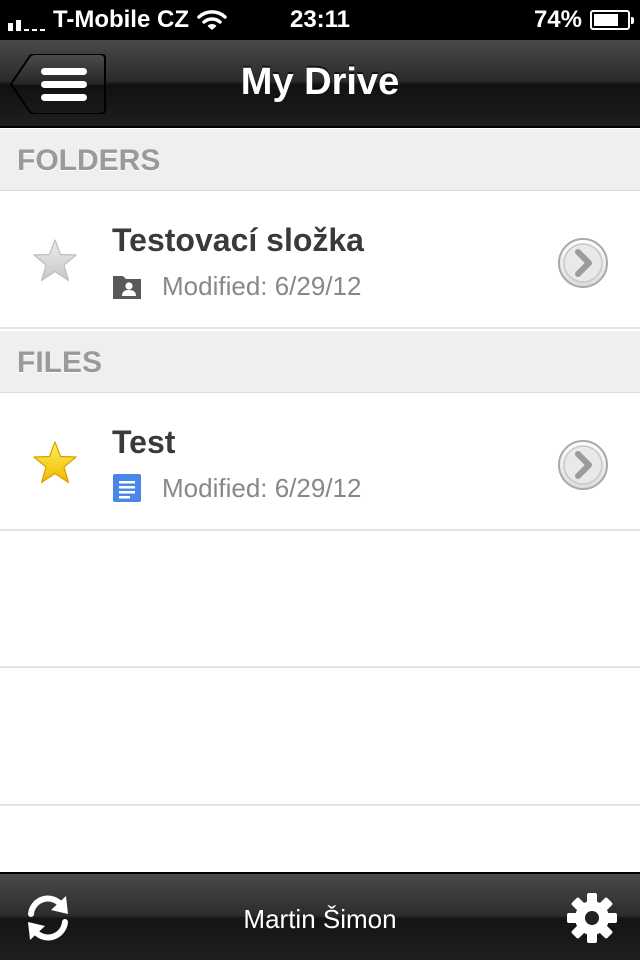 This screenshot has width=640, height=960. I want to click on battery-icon, so click(612, 20).